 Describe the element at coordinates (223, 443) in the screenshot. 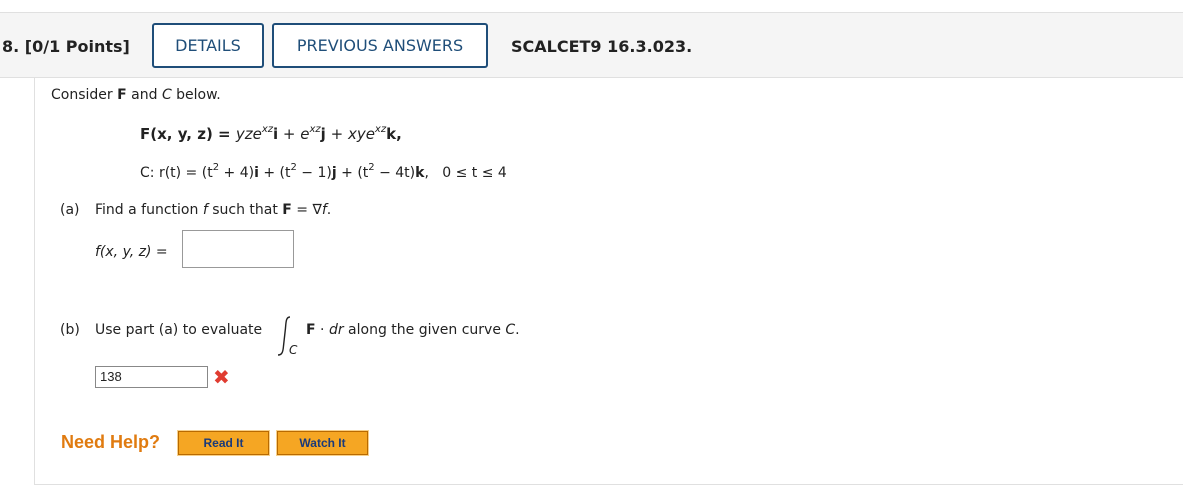

I see `read-it-button: Read It` at that location.